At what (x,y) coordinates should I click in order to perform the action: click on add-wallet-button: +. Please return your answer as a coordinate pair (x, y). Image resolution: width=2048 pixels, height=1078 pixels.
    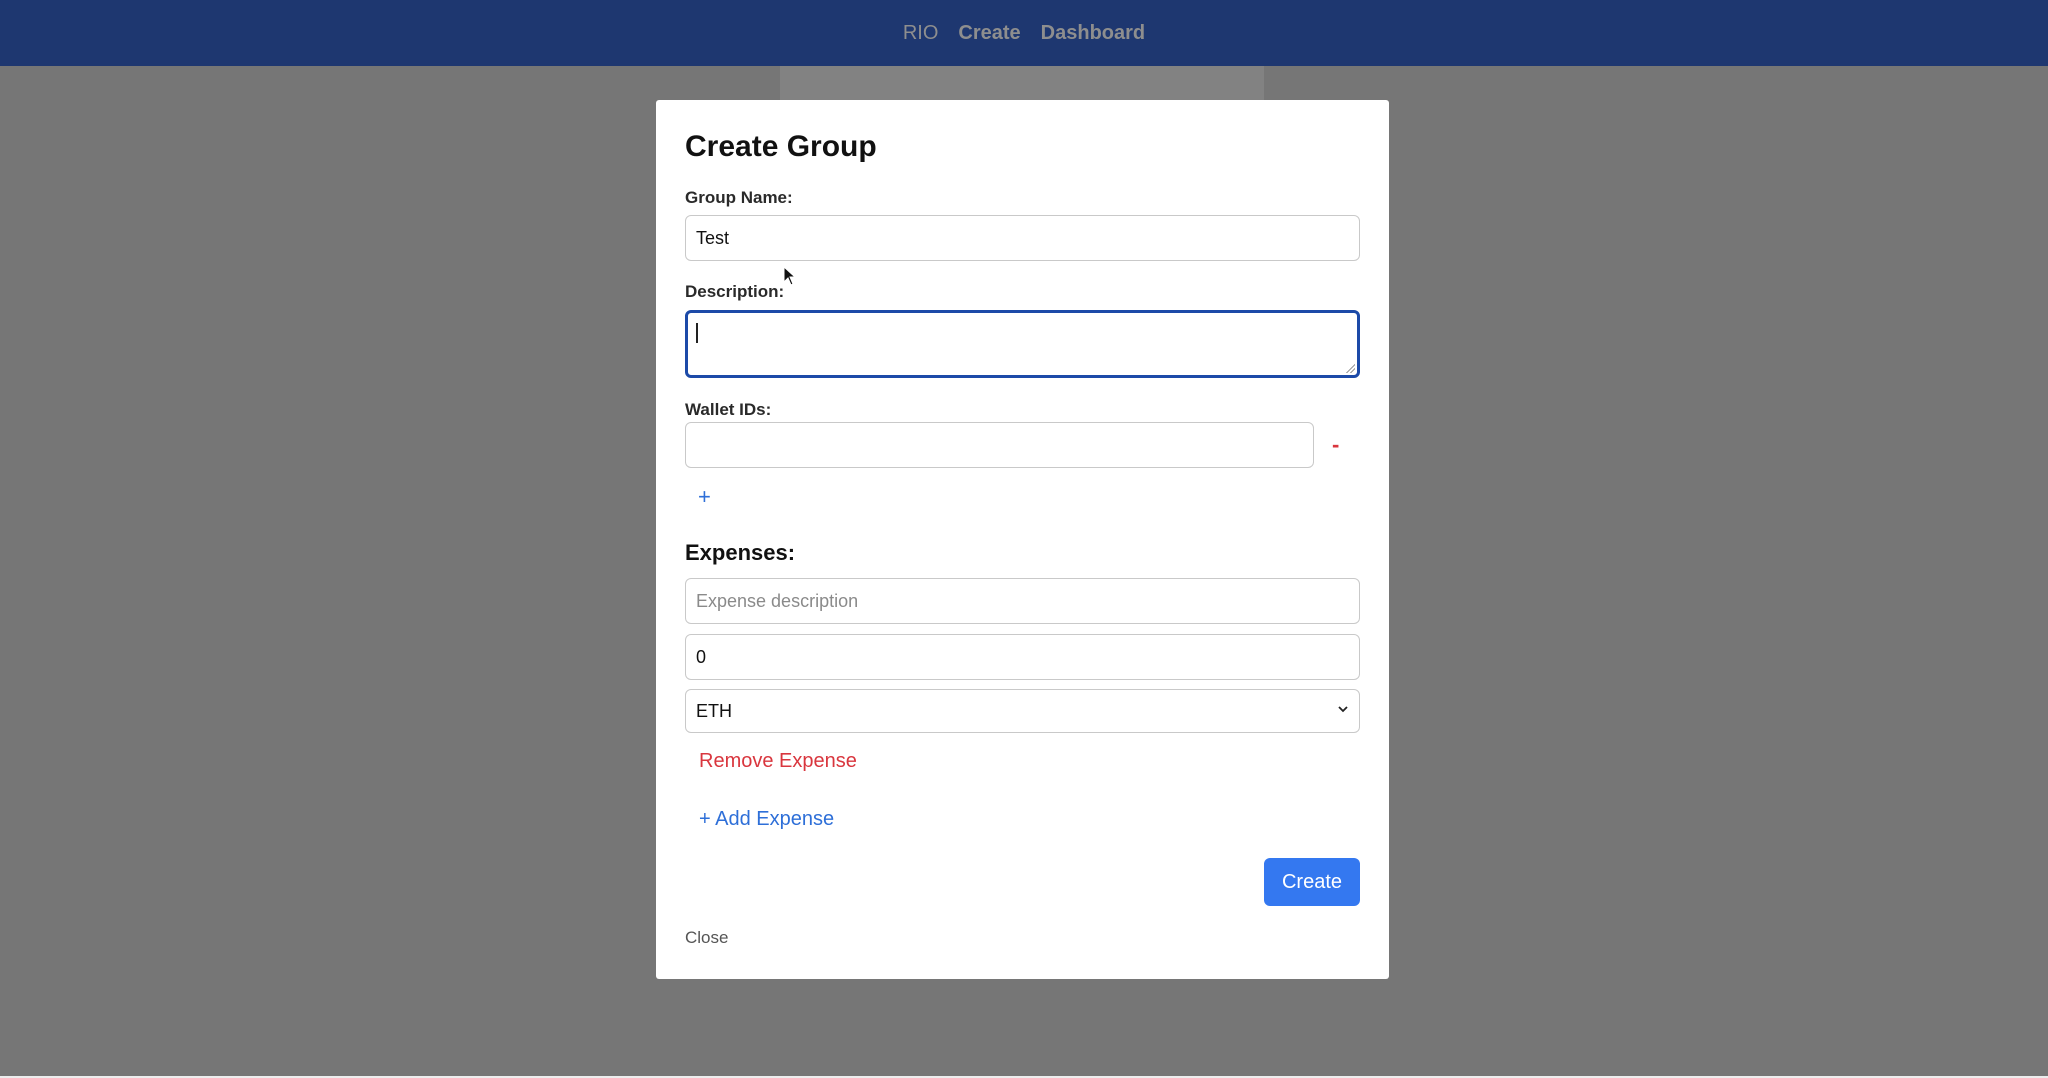
    Looking at the image, I should click on (704, 497).